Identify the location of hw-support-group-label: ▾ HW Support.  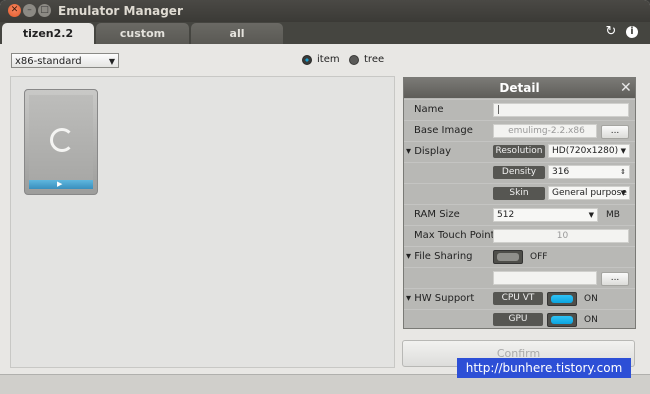
(440, 299).